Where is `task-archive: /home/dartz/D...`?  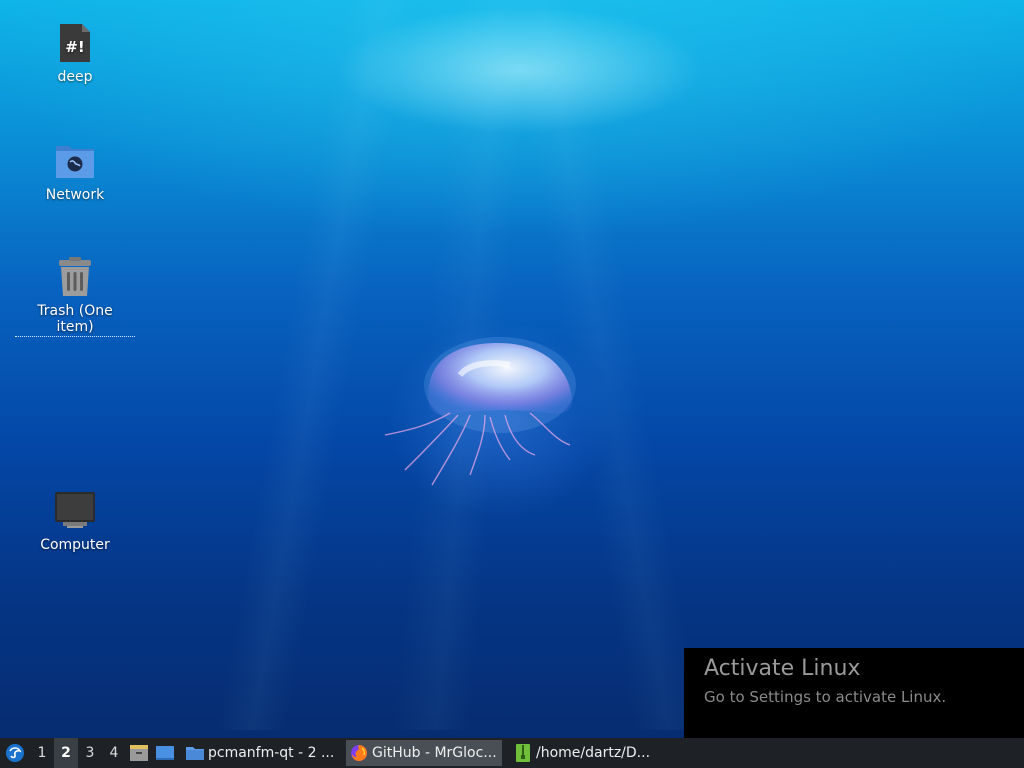 task-archive: /home/dartz/D... is located at coordinates (588, 753).